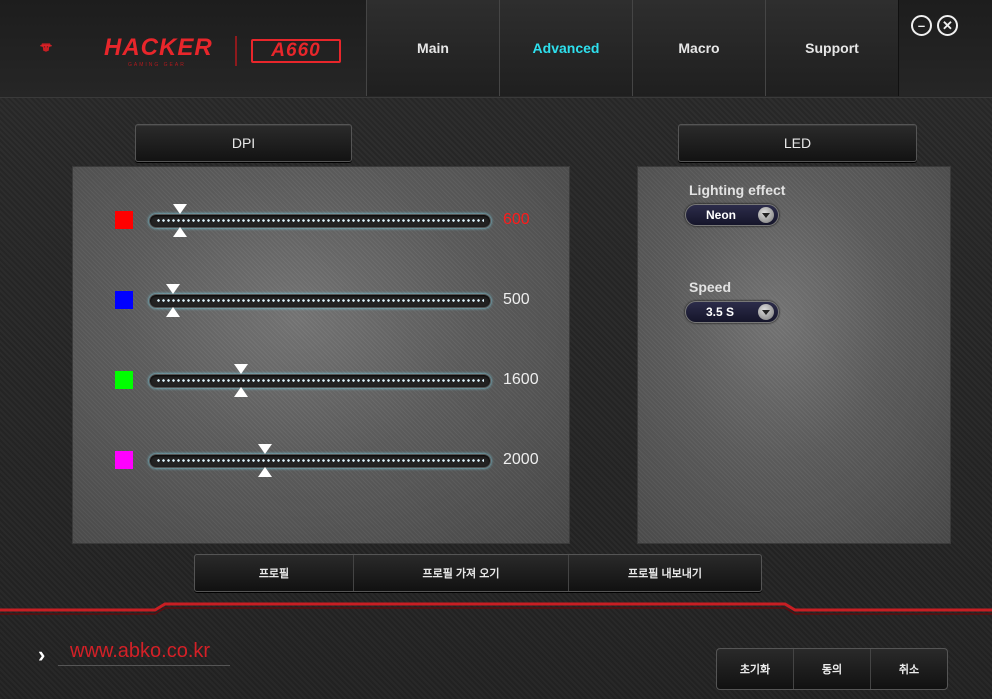  I want to click on dpi-value: 2000, so click(521, 459).